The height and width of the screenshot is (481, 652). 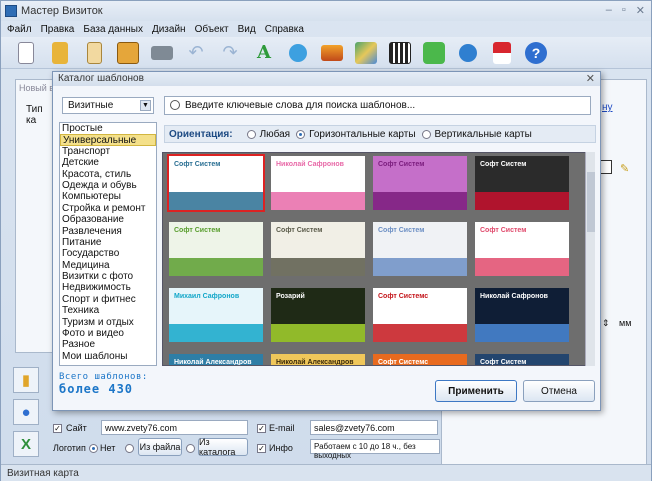 I want to click on zoom-icon, so click(x=468, y=53).